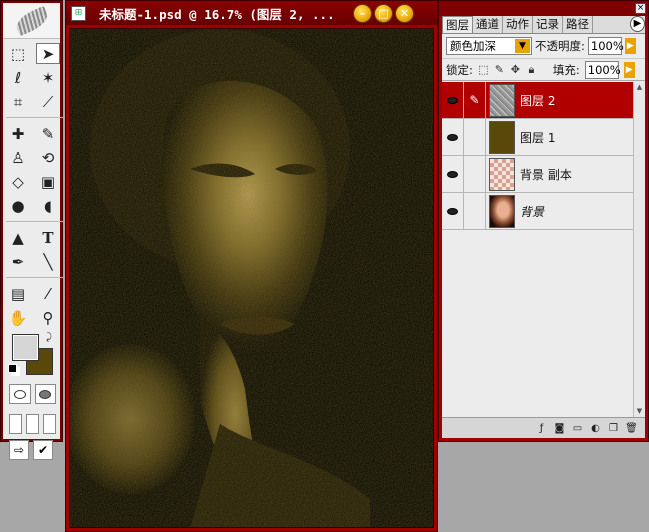  I want to click on add-mask-icon: ◙, so click(559, 428).